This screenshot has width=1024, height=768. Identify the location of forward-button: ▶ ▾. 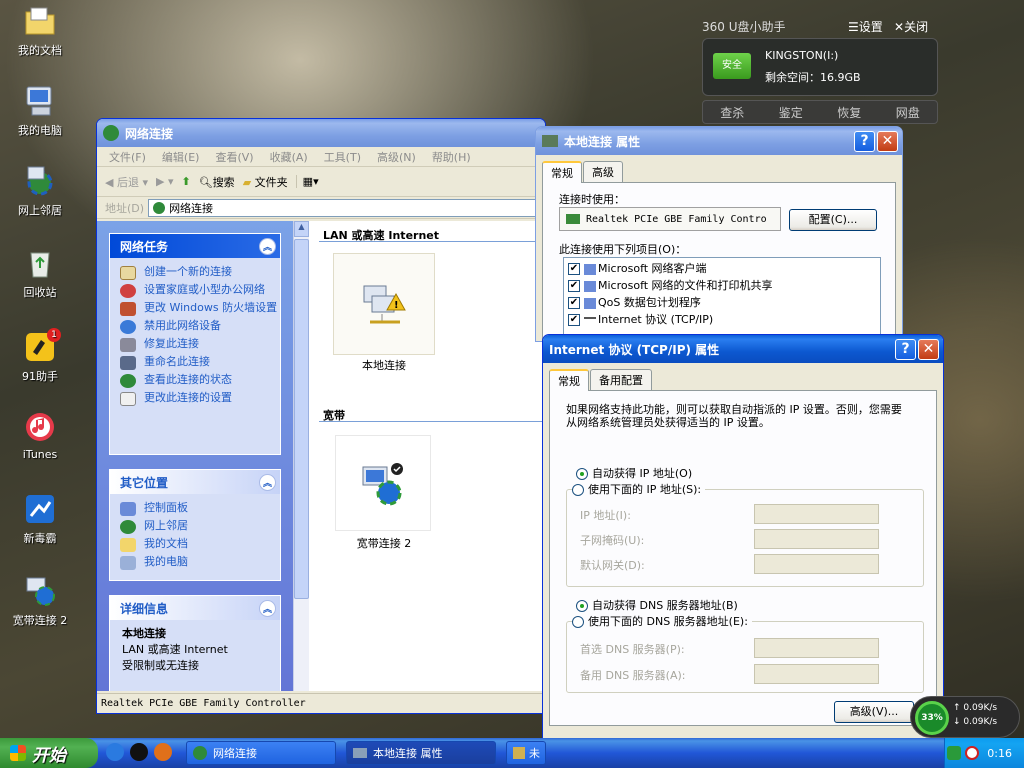
(165, 181).